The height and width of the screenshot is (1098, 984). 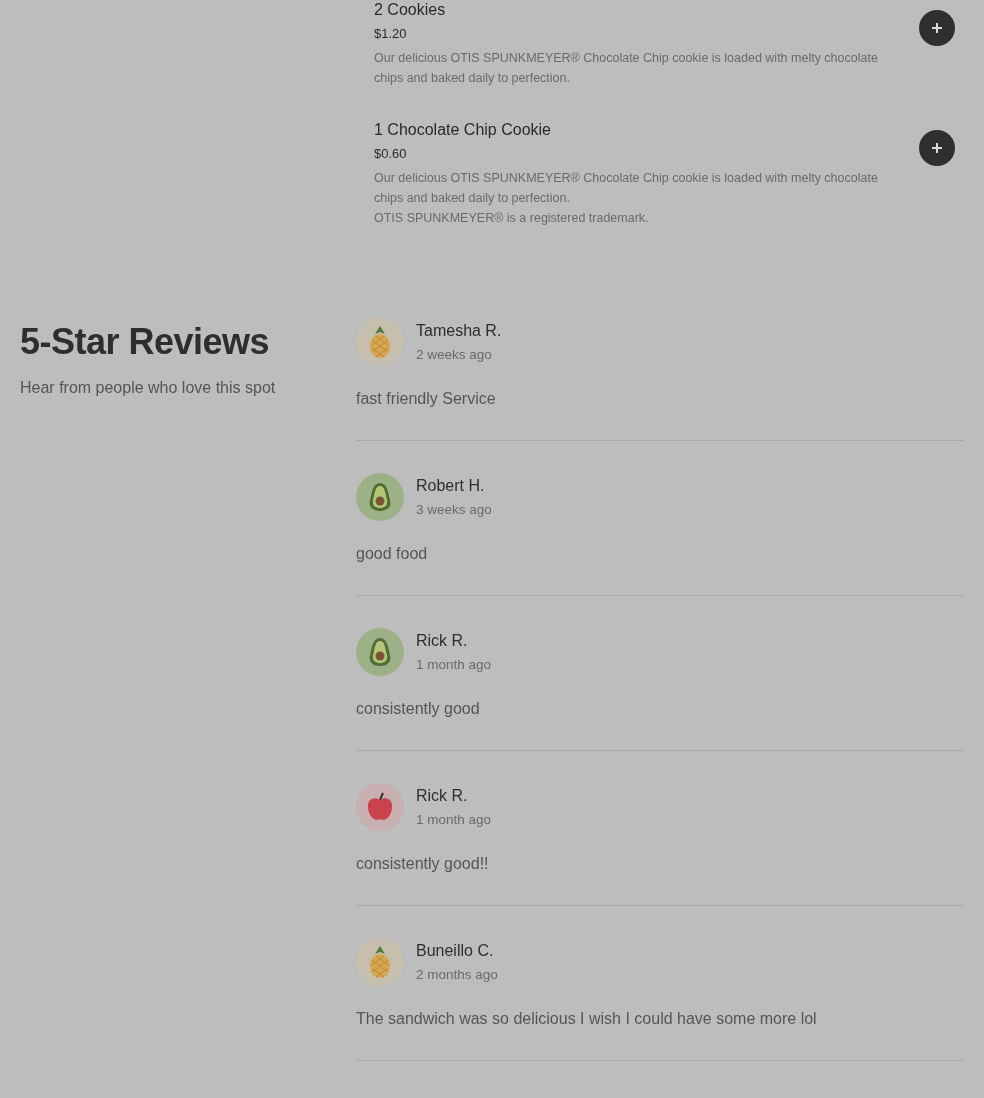 I want to click on review-text: fast friendly Service, so click(x=426, y=399).